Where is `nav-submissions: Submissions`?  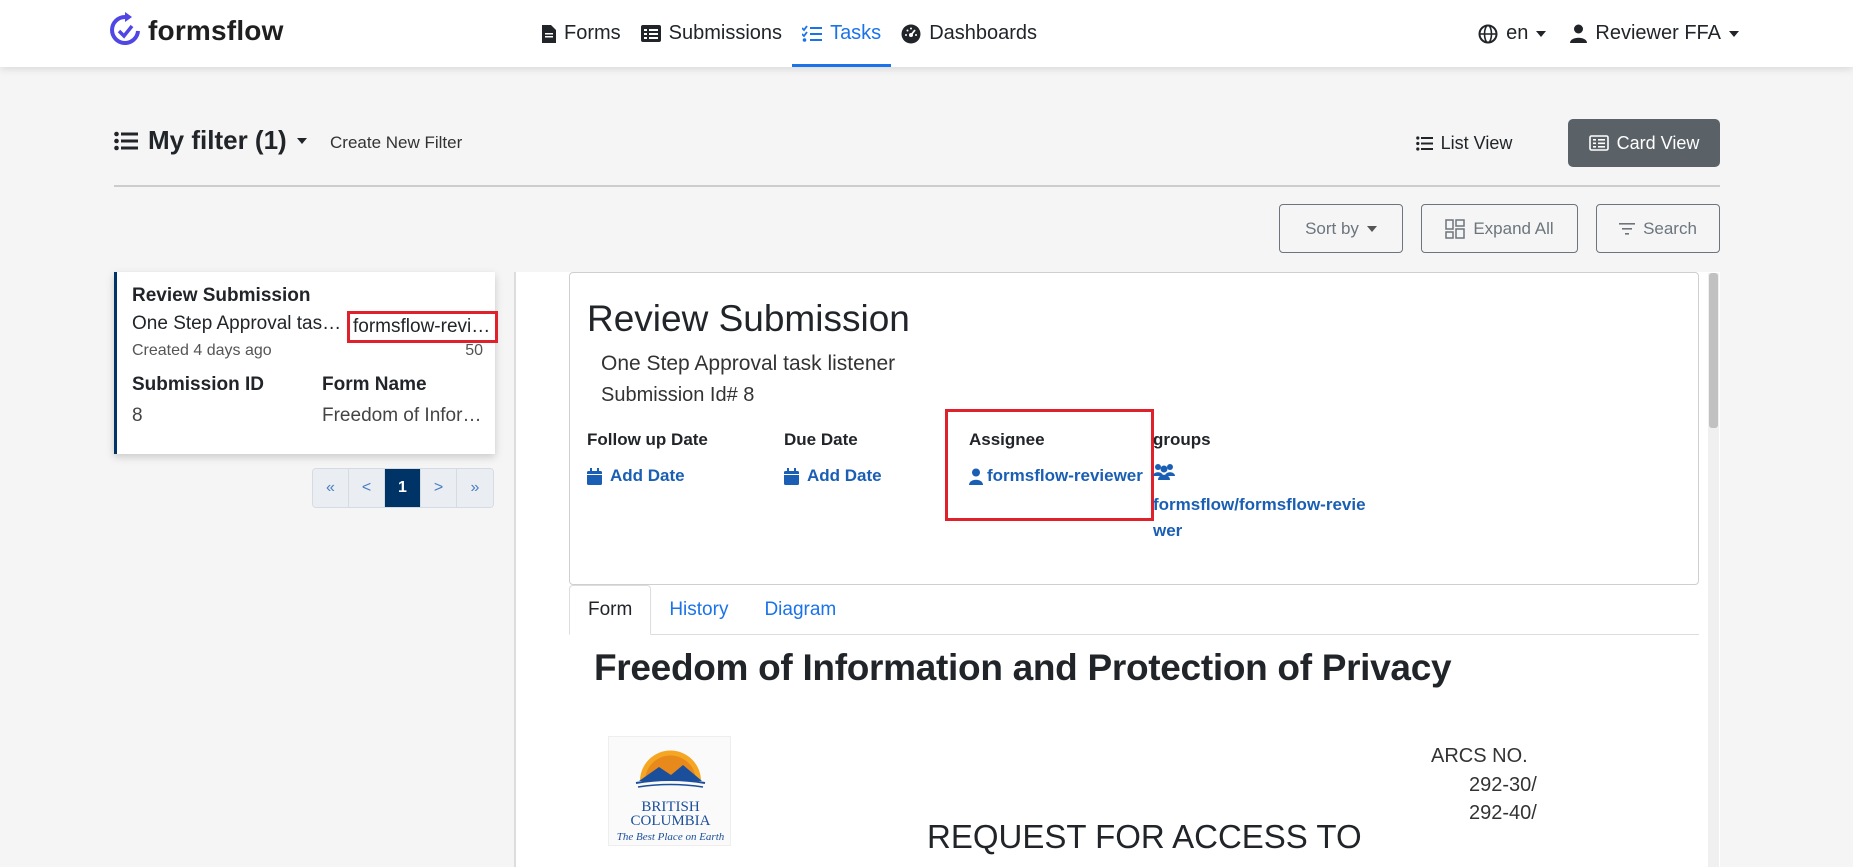 nav-submissions: Submissions is located at coordinates (711, 33).